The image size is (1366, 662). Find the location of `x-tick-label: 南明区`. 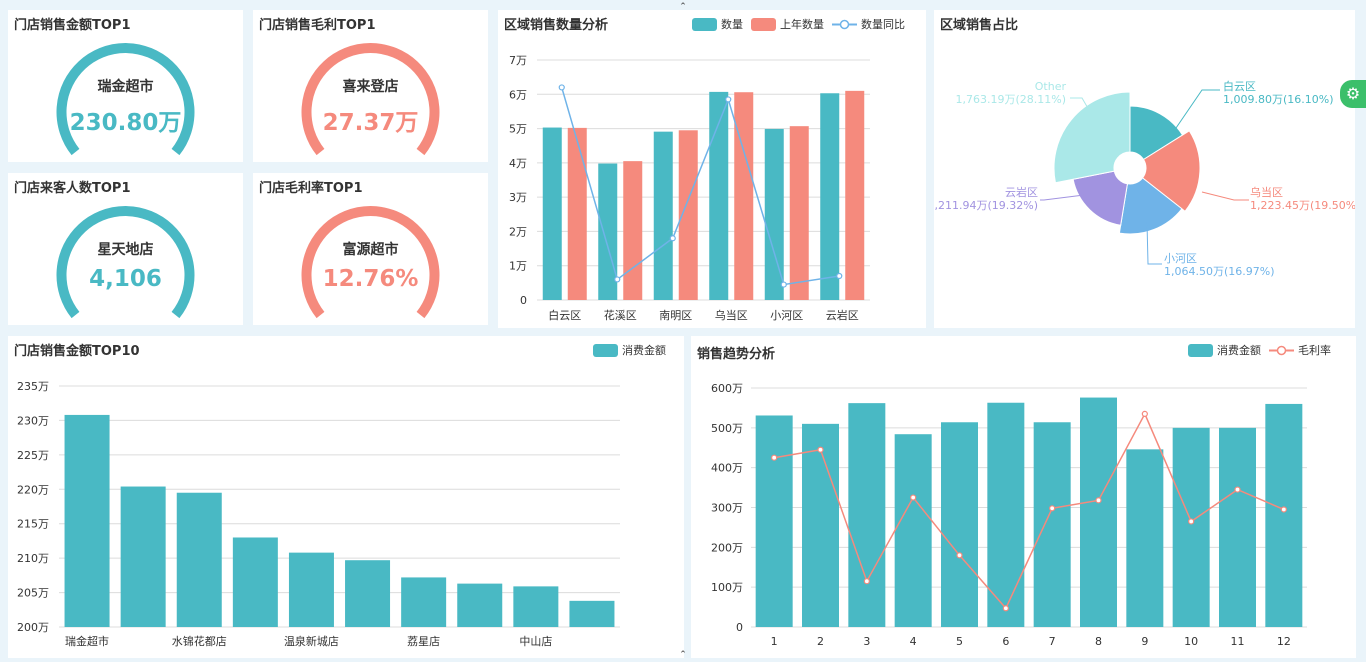

x-tick-label: 南明区 is located at coordinates (675, 315).